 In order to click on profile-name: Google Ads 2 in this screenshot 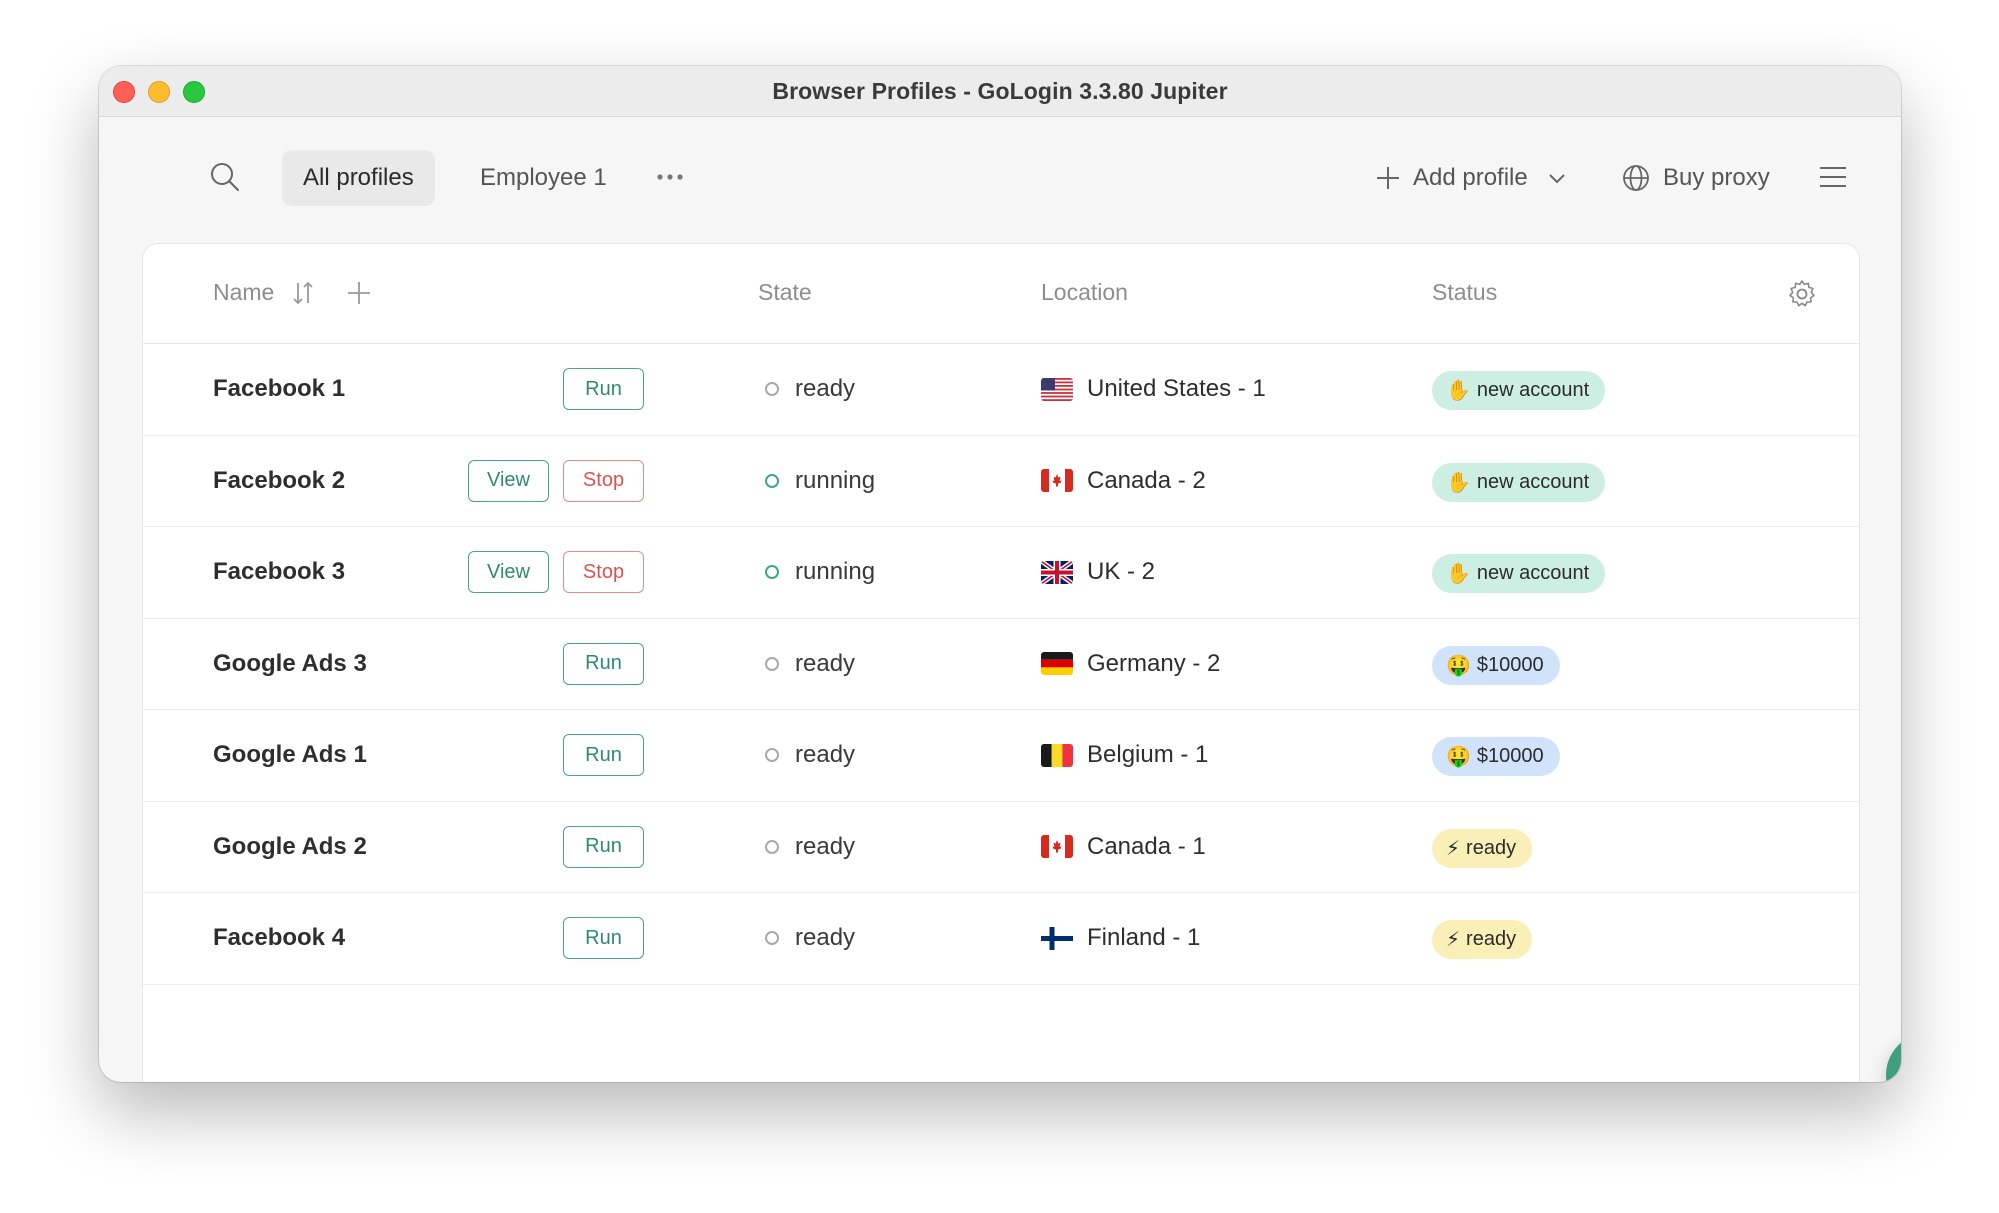, I will do `click(290, 847)`.